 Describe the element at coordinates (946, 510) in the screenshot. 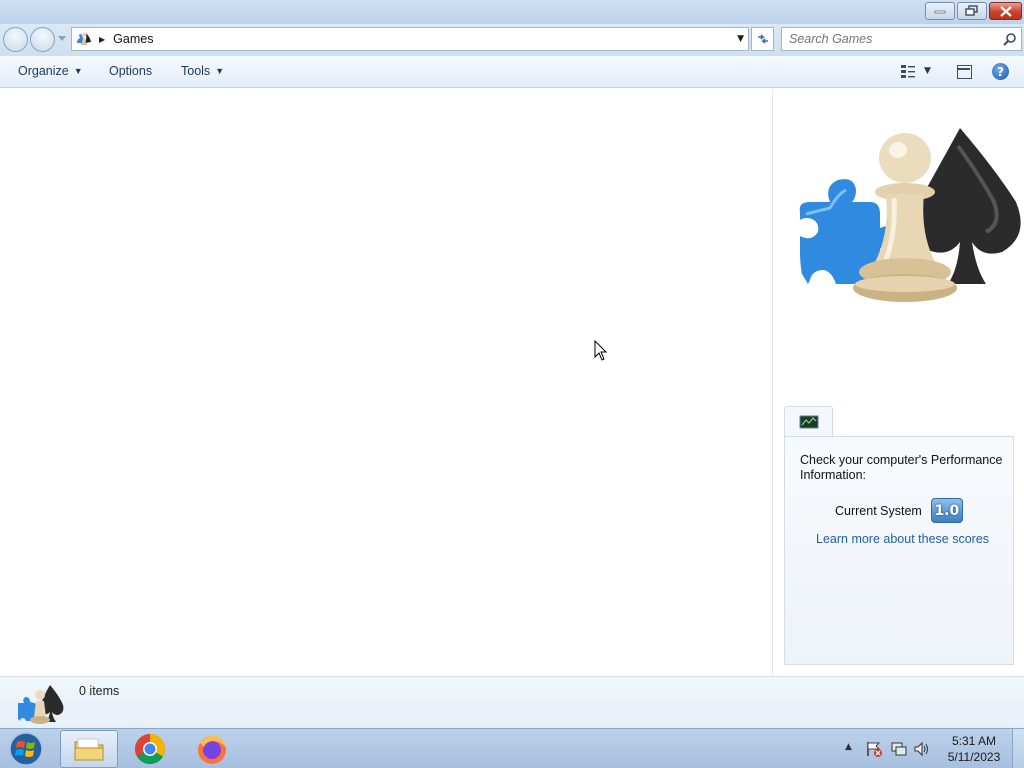

I see `score-badge: 1.0` at that location.